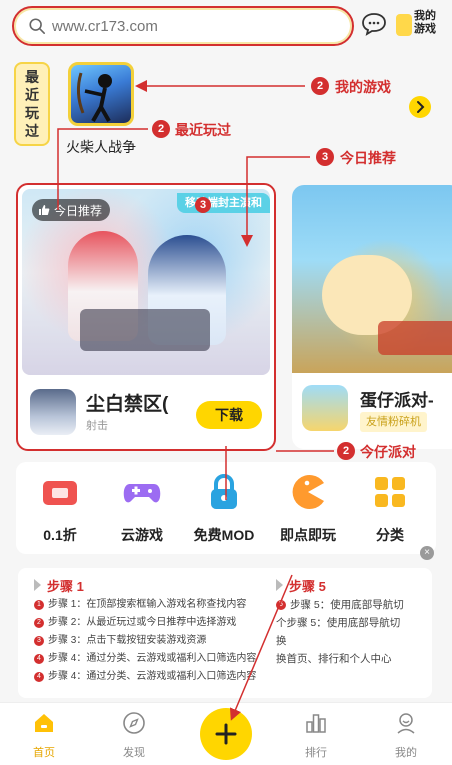 This screenshot has width=452, height=765. I want to click on recent-tab-char: 过, so click(32, 131).